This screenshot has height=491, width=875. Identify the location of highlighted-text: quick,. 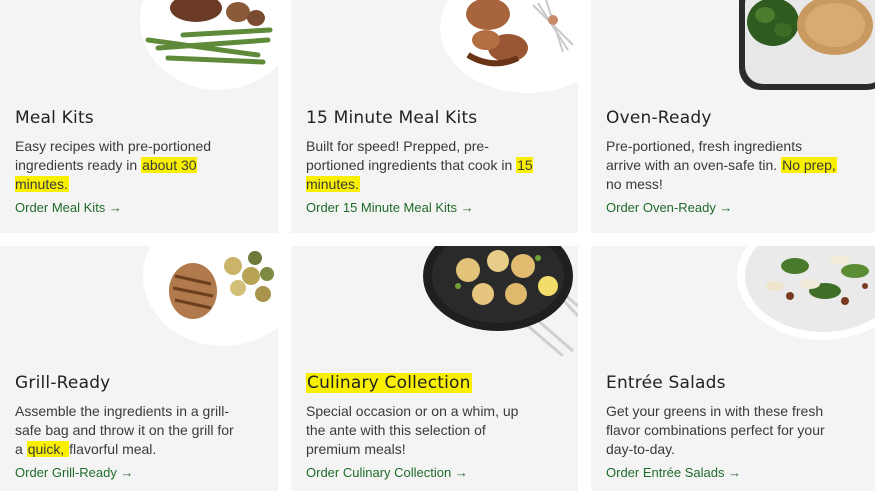
(48, 449).